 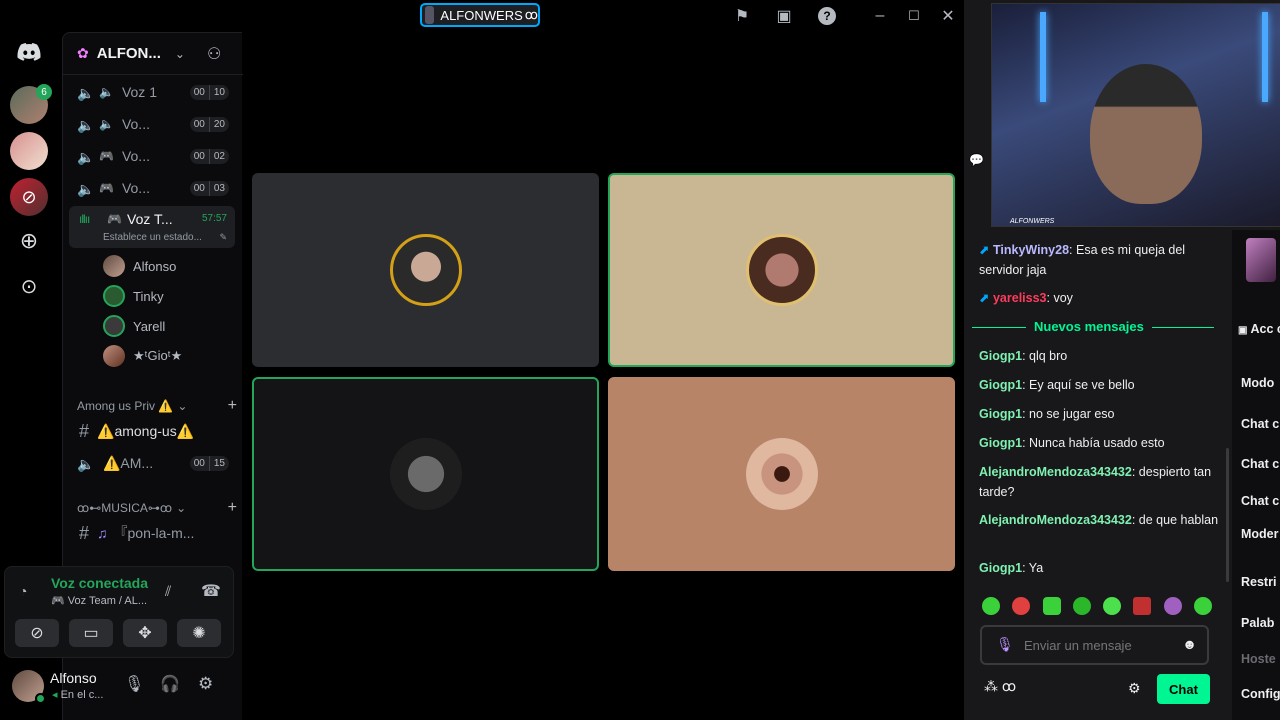 What do you see at coordinates (84, 532) in the screenshot?
I see `hash-icon: #` at bounding box center [84, 532].